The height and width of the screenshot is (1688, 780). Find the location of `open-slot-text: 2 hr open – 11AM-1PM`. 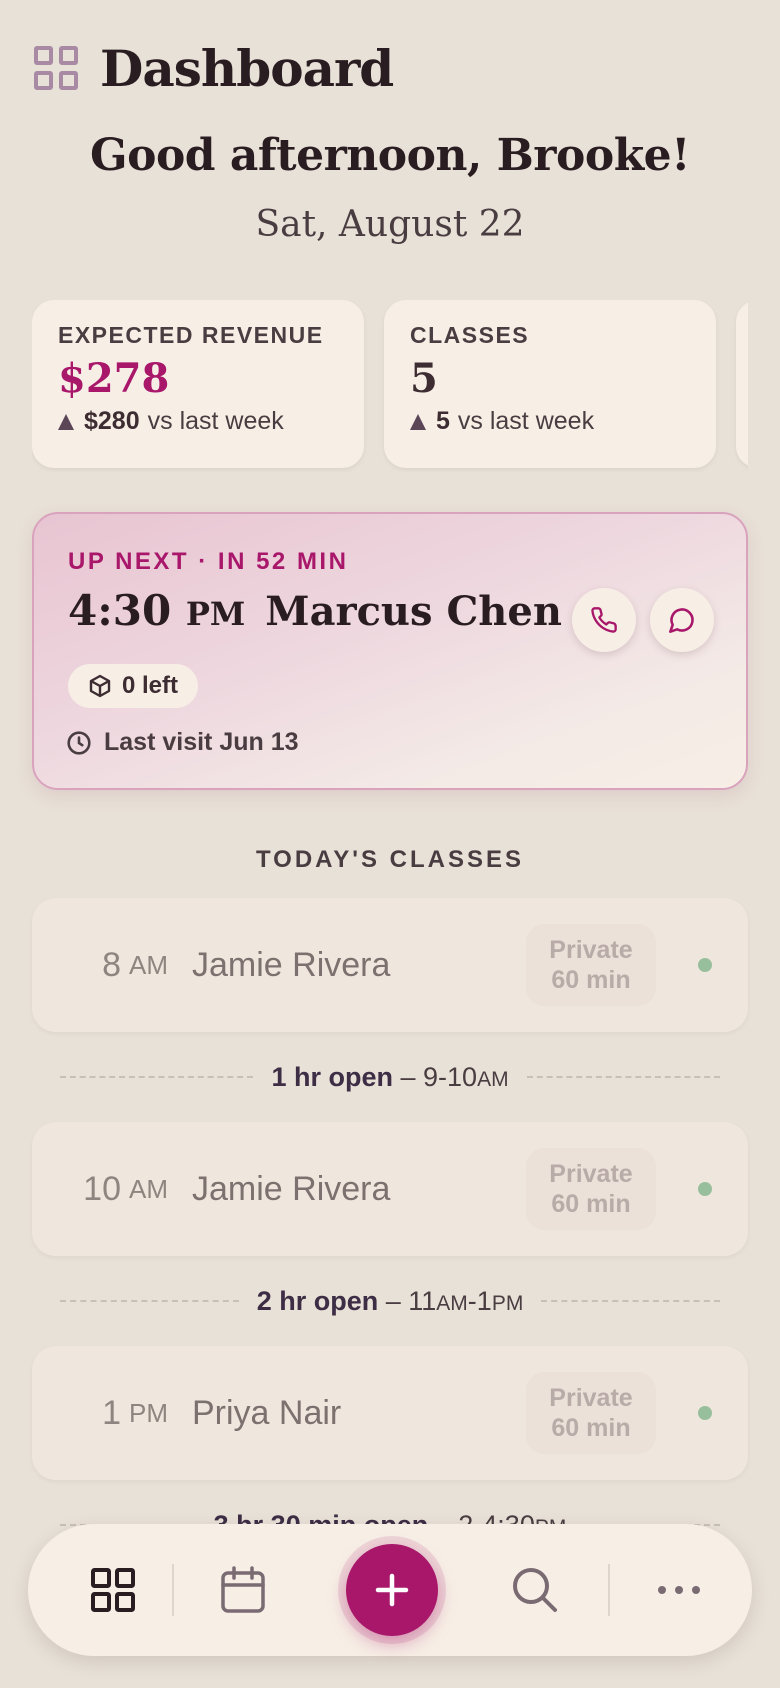

open-slot-text: 2 hr open – 11AM-1PM is located at coordinates (390, 1300).